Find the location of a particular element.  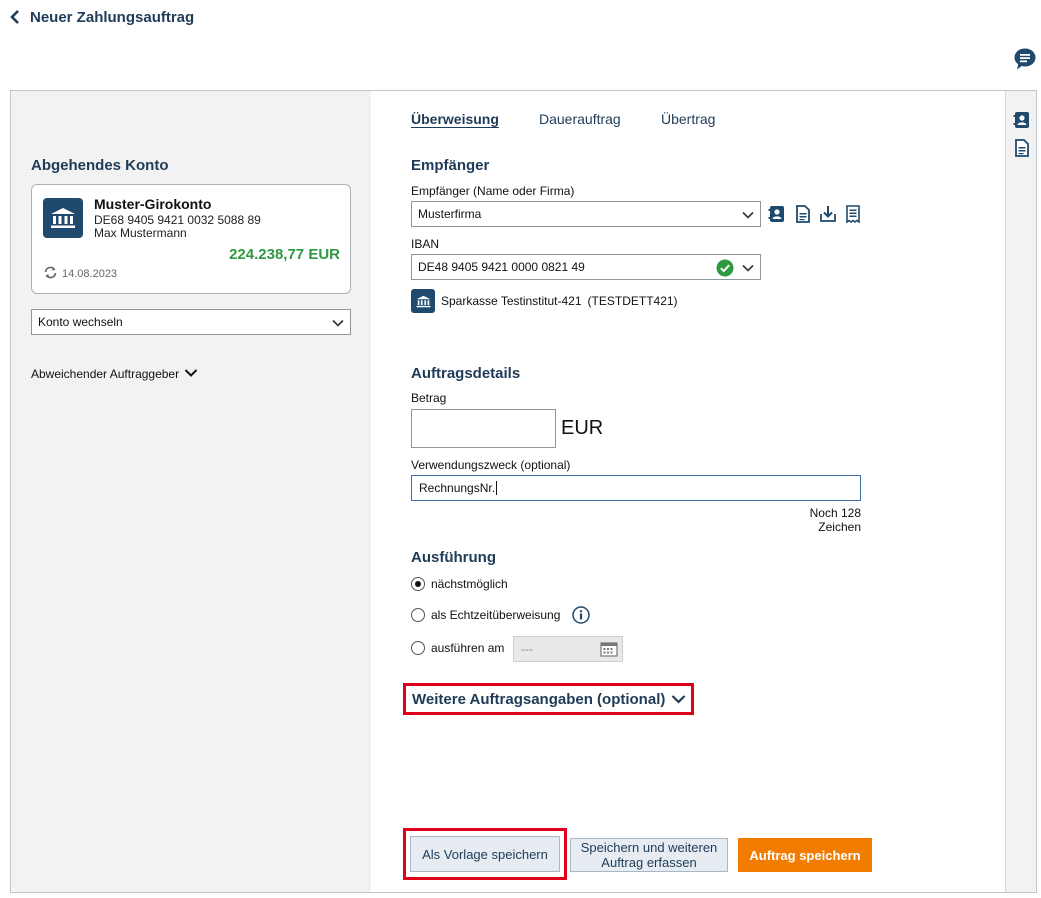

bank-bic: (TESTDETT421) is located at coordinates (632, 301).